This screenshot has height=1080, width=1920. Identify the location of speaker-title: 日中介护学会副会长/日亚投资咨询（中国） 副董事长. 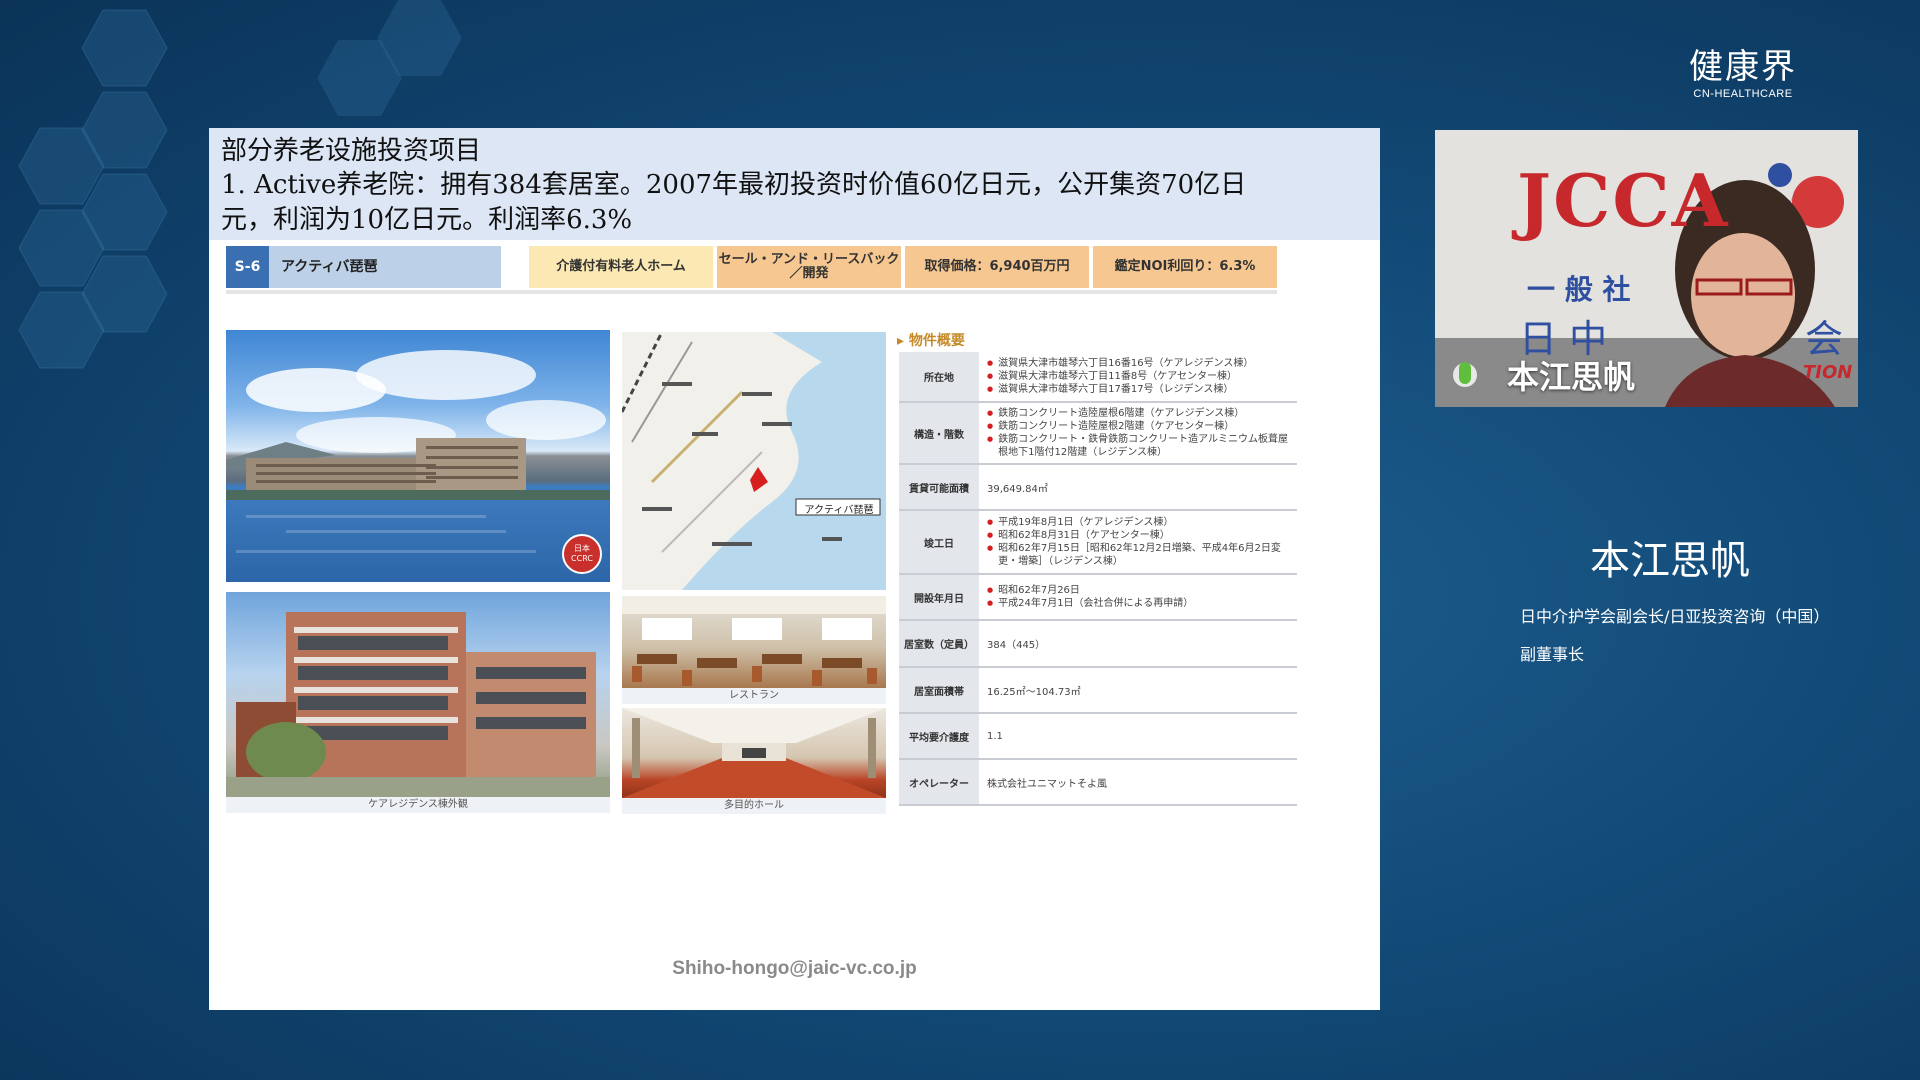
(1690, 636).